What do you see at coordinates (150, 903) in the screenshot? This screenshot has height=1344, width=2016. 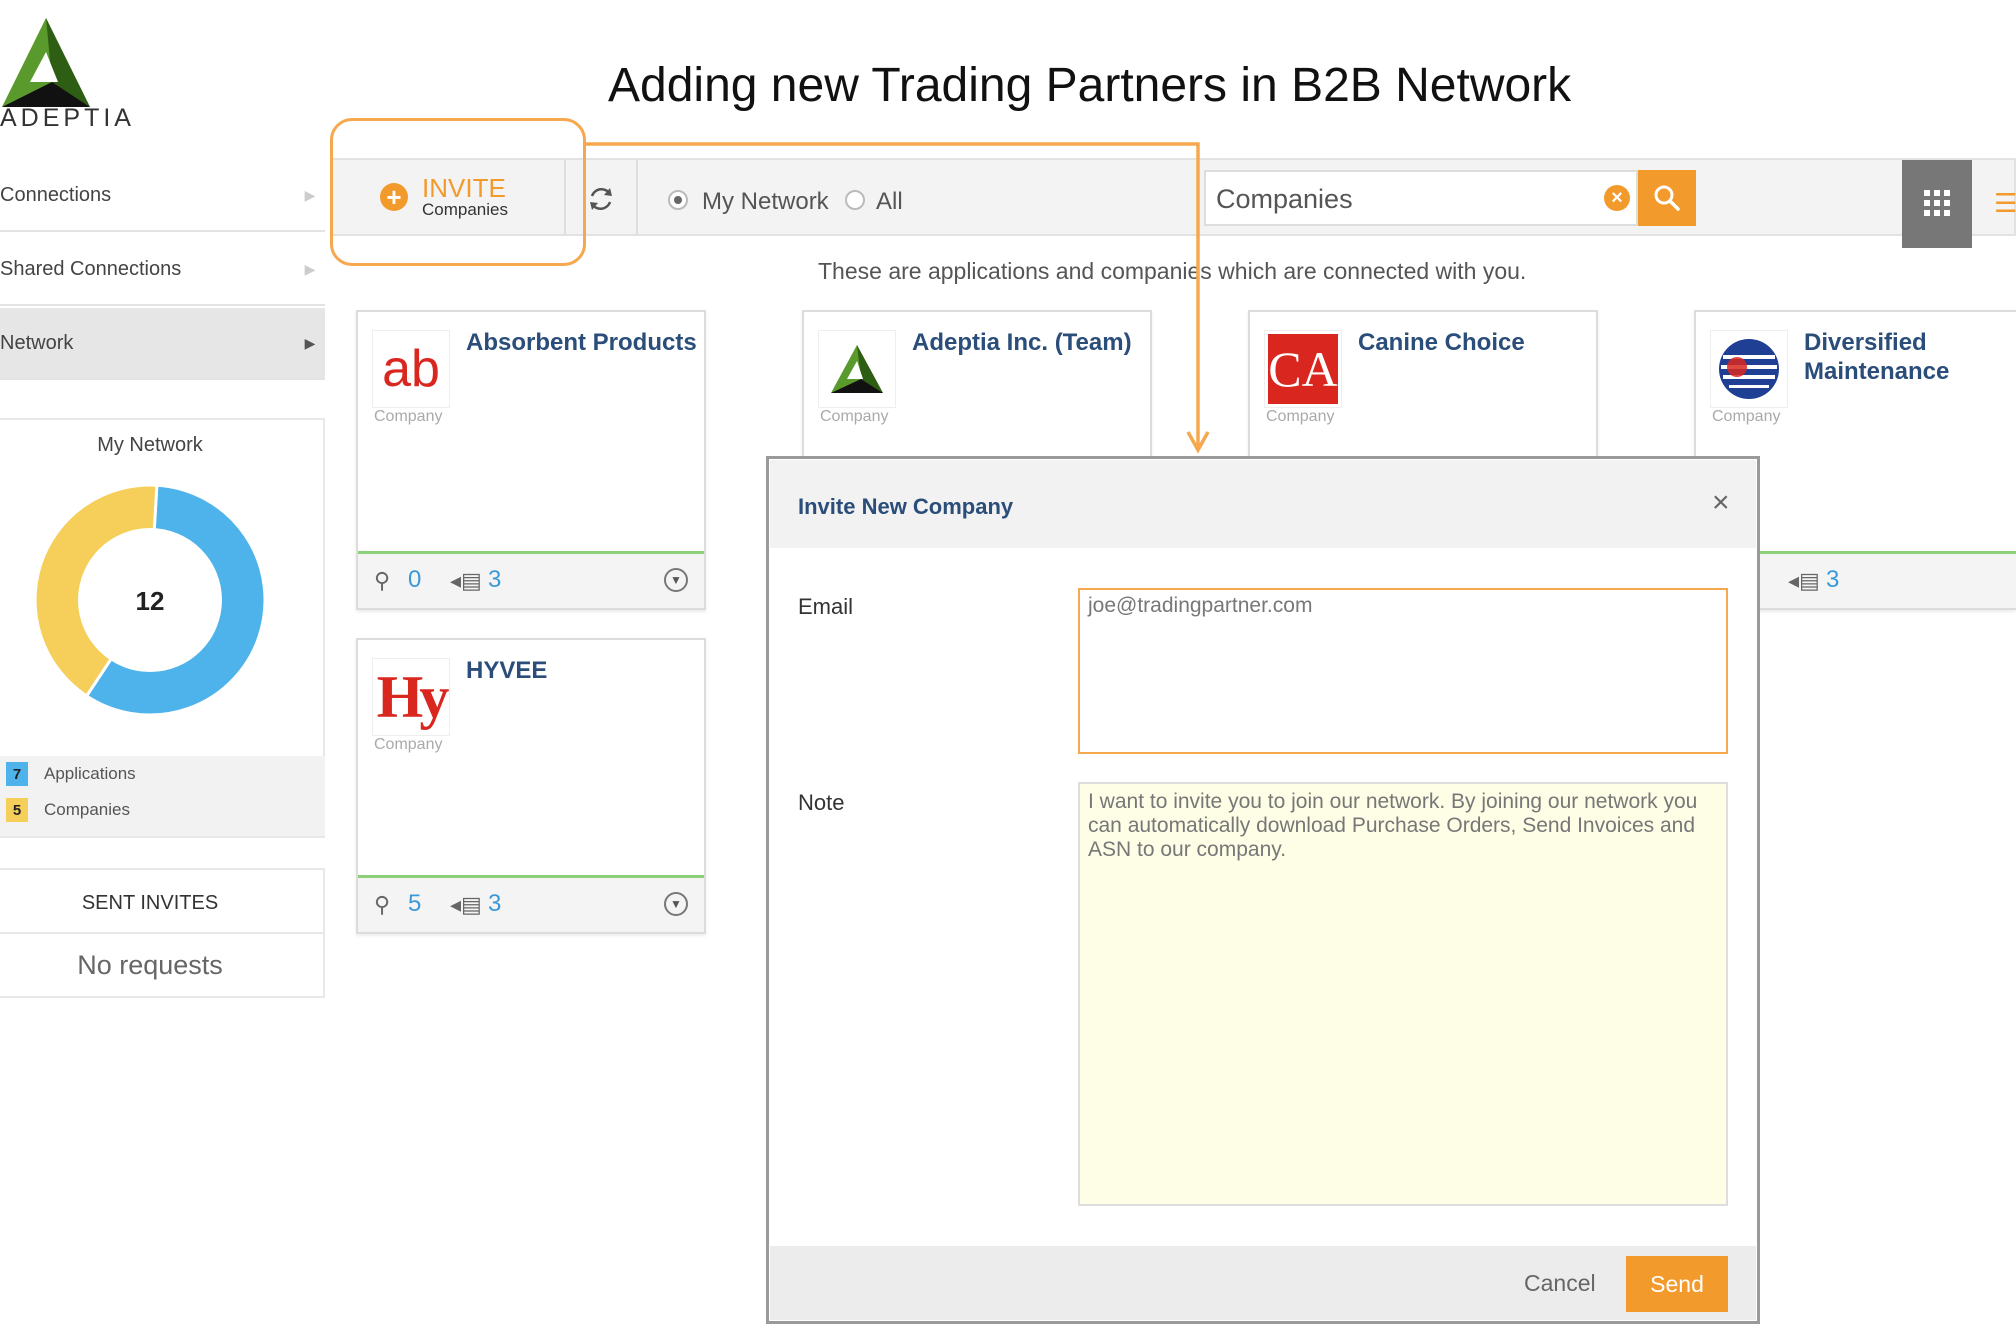 I see `sent-invites-title: SENT INVITES` at bounding box center [150, 903].